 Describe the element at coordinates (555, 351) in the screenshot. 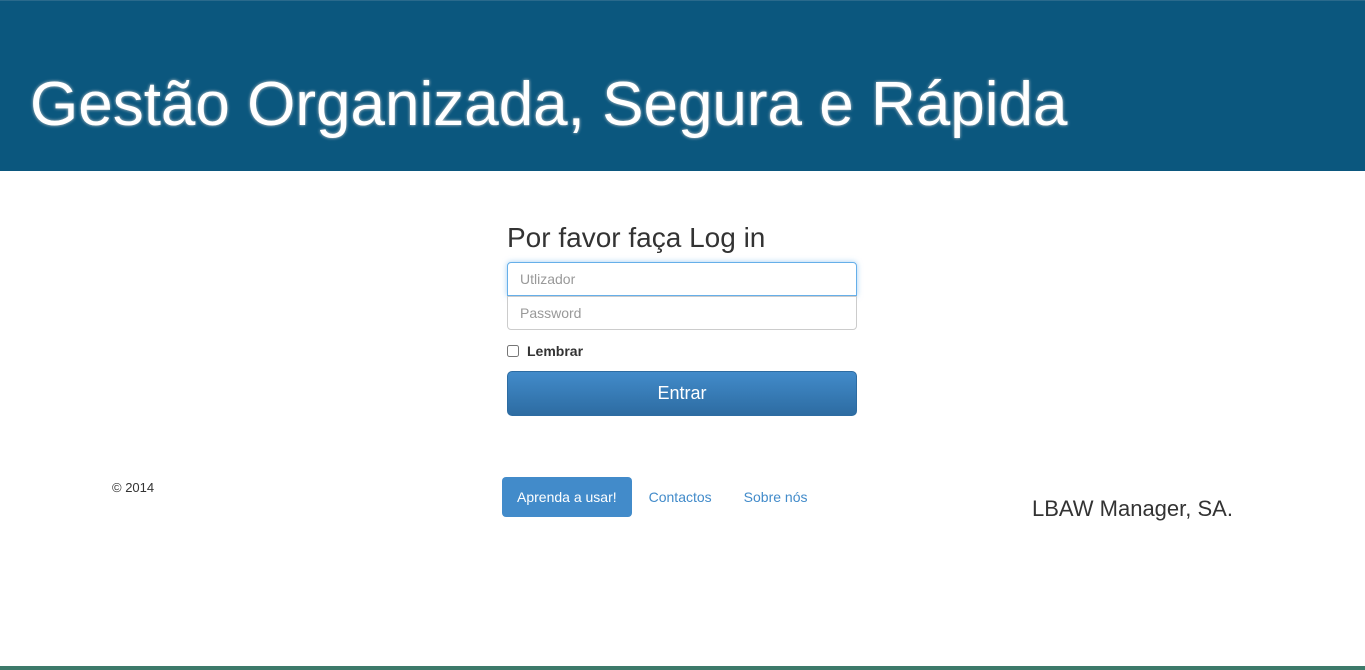

I see `remember-label: Lembrar` at that location.